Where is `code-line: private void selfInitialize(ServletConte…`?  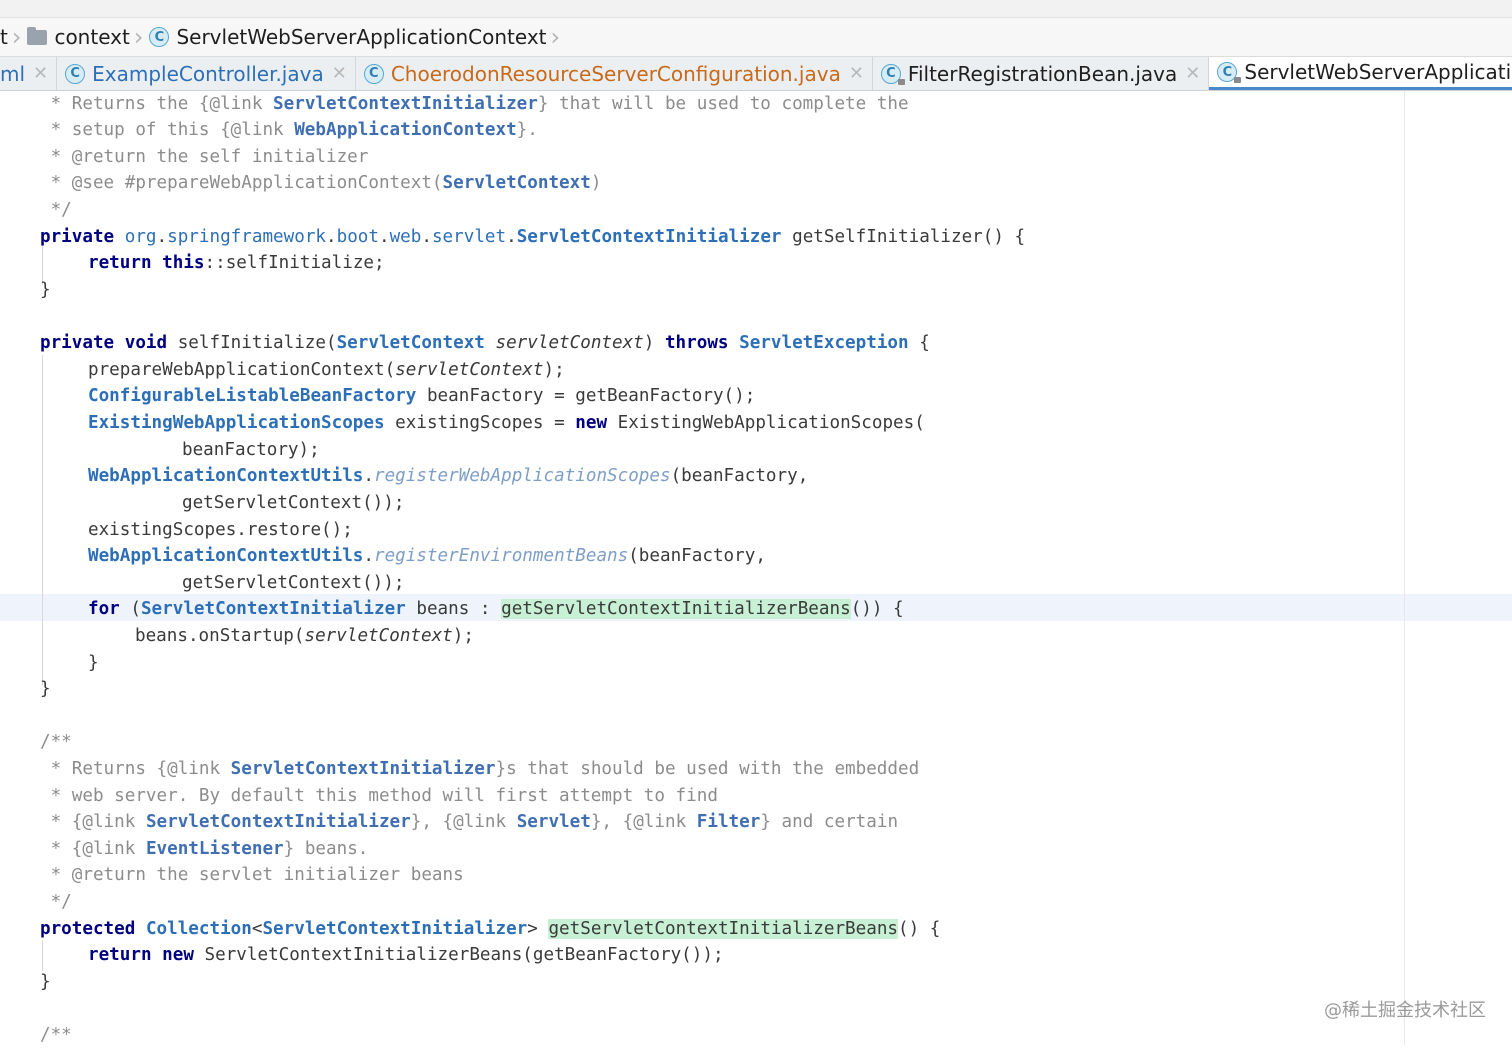
code-line: private void selfInitialize(ServletConte… is located at coordinates (485, 343).